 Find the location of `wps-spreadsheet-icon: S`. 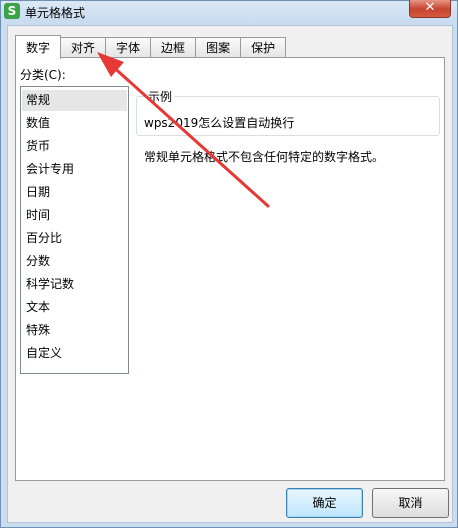

wps-spreadsheet-icon: S is located at coordinates (12, 11).